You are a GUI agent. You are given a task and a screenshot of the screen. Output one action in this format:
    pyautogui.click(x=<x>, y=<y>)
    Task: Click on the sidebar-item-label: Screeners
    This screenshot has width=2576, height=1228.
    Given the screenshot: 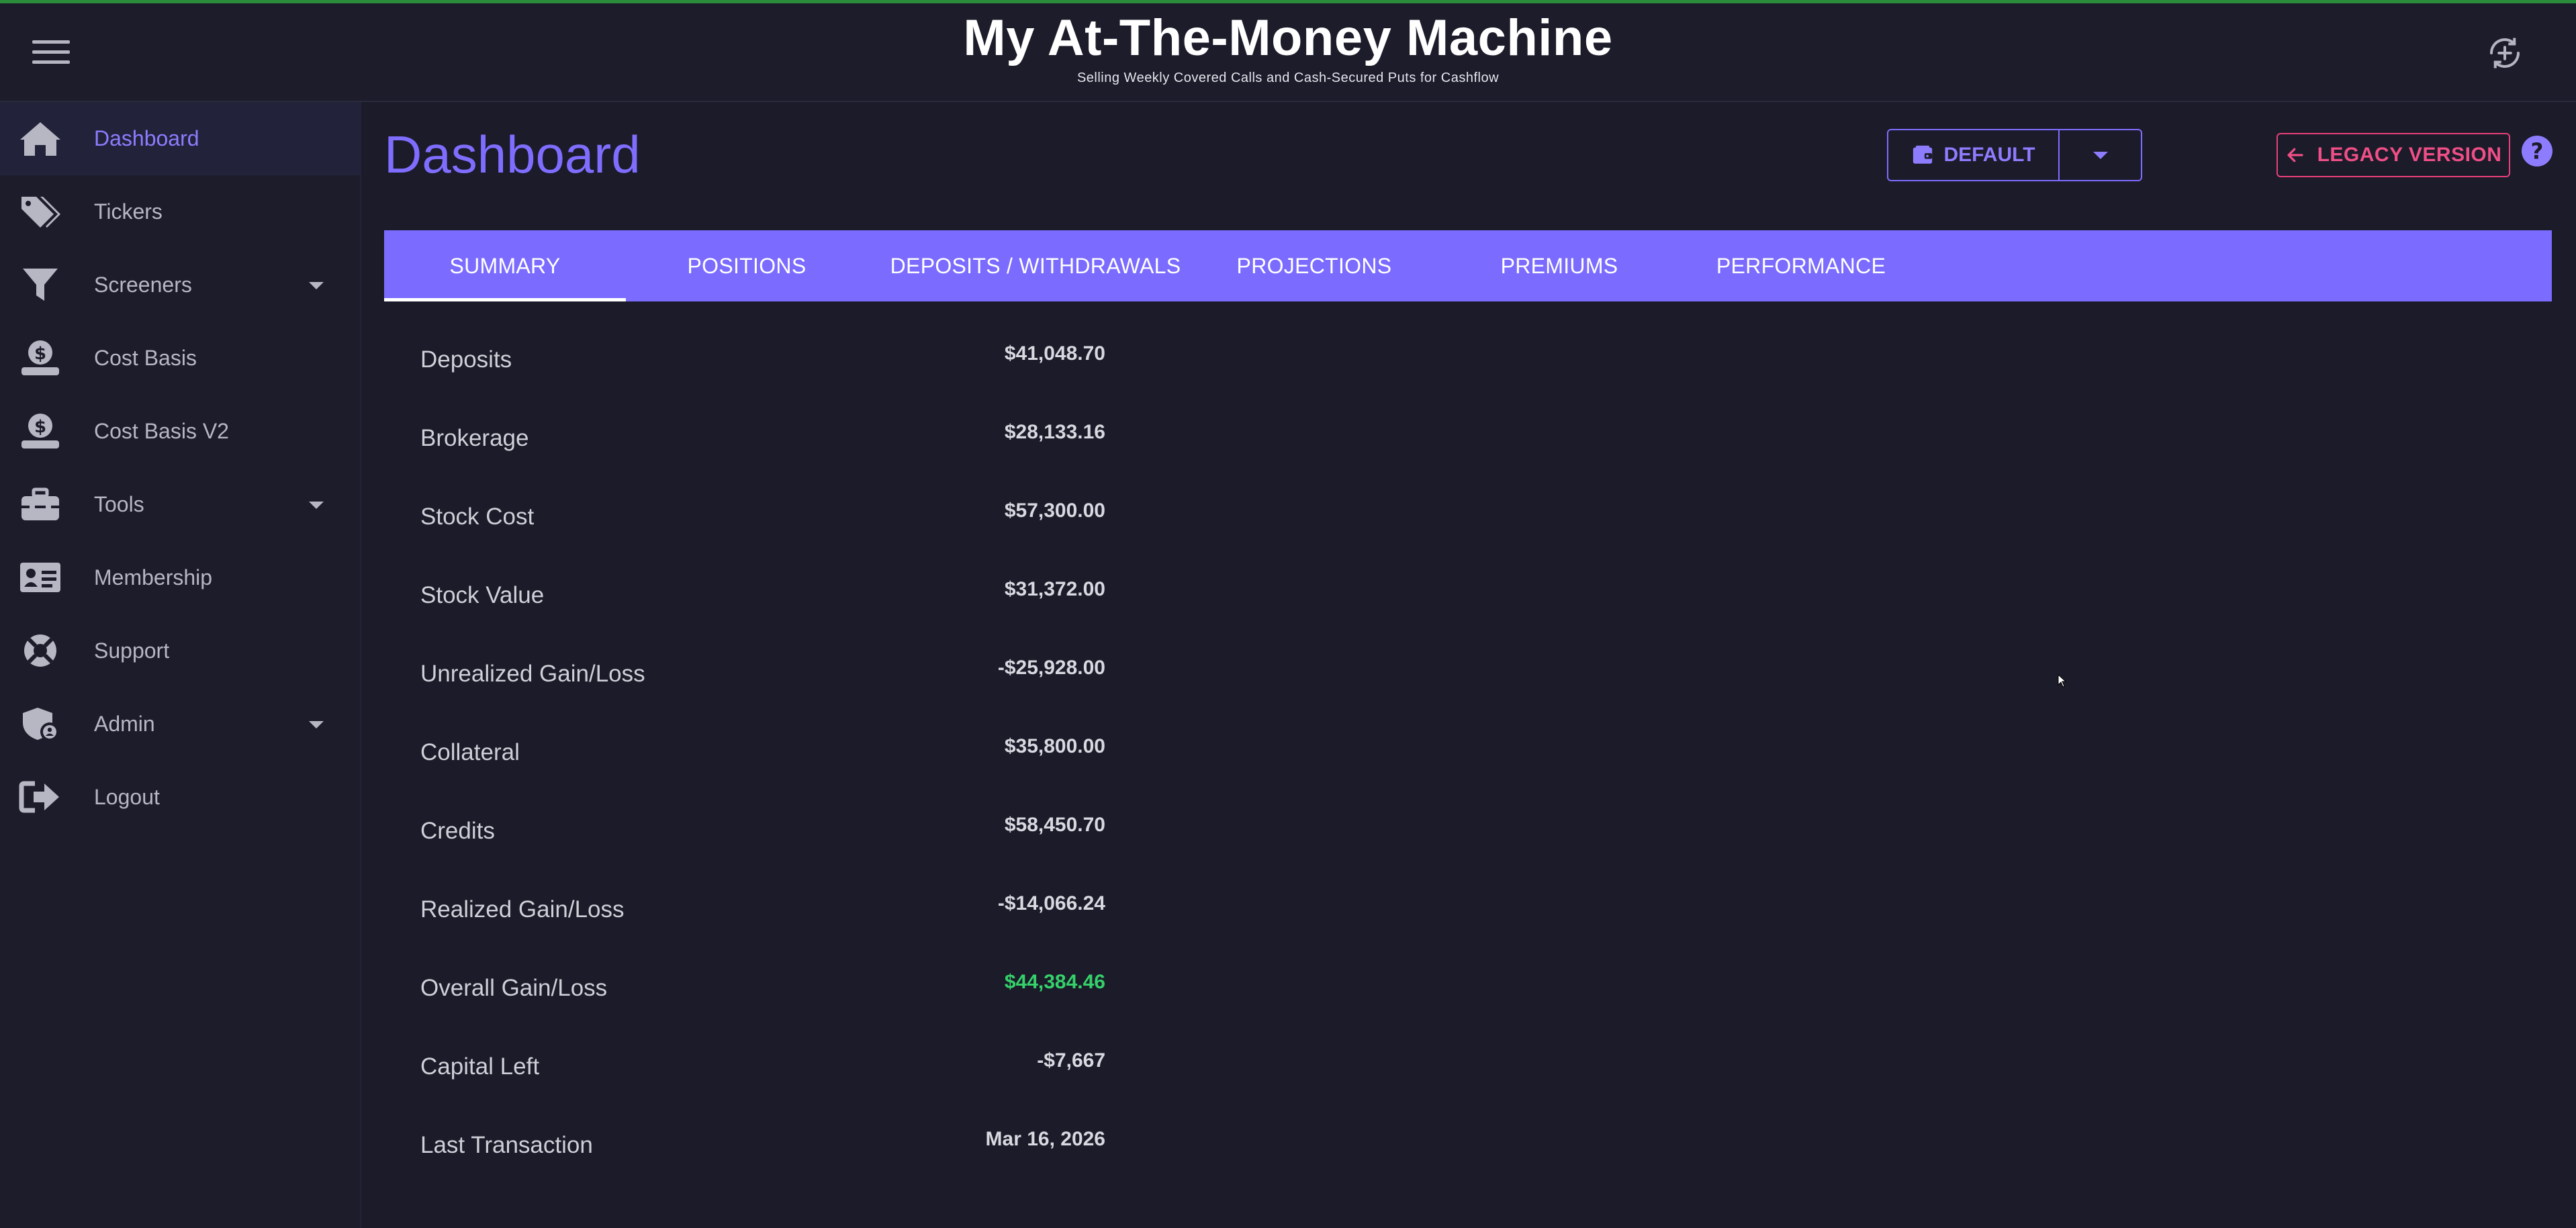 What is the action you would take?
    pyautogui.click(x=143, y=285)
    